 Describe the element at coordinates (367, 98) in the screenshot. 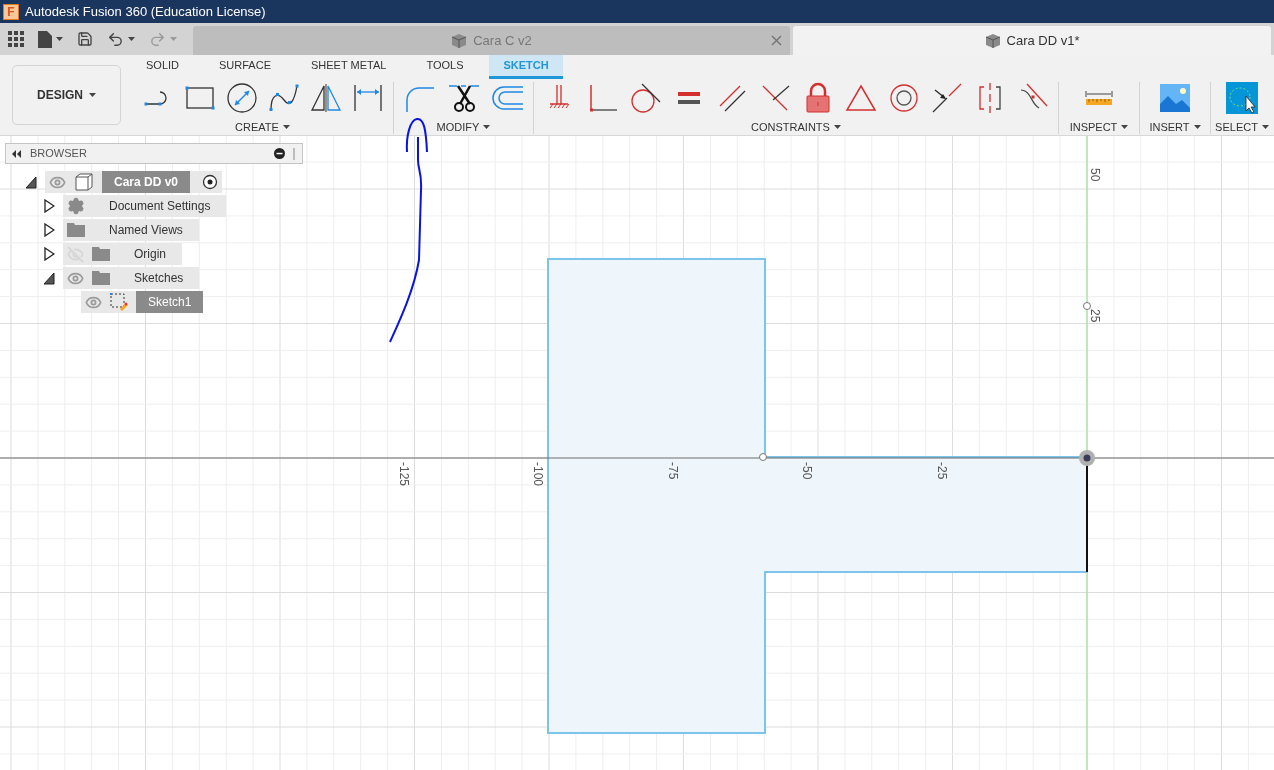

I see `dimension-icon` at that location.